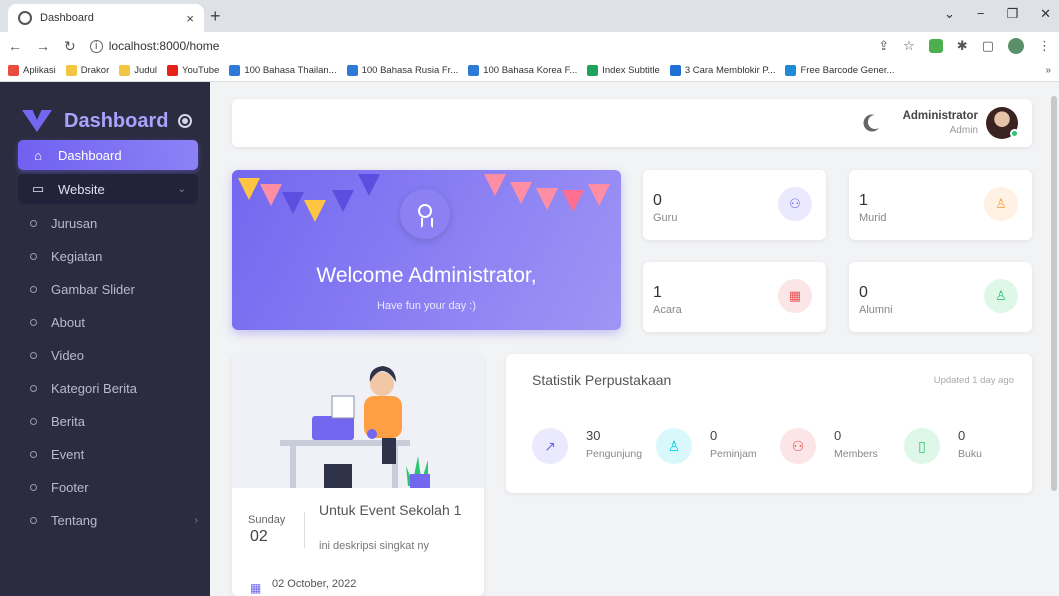 The image size is (1059, 596). Describe the element at coordinates (973, 380) in the screenshot. I see `library-updated-text: Updated 1 day ago` at that location.